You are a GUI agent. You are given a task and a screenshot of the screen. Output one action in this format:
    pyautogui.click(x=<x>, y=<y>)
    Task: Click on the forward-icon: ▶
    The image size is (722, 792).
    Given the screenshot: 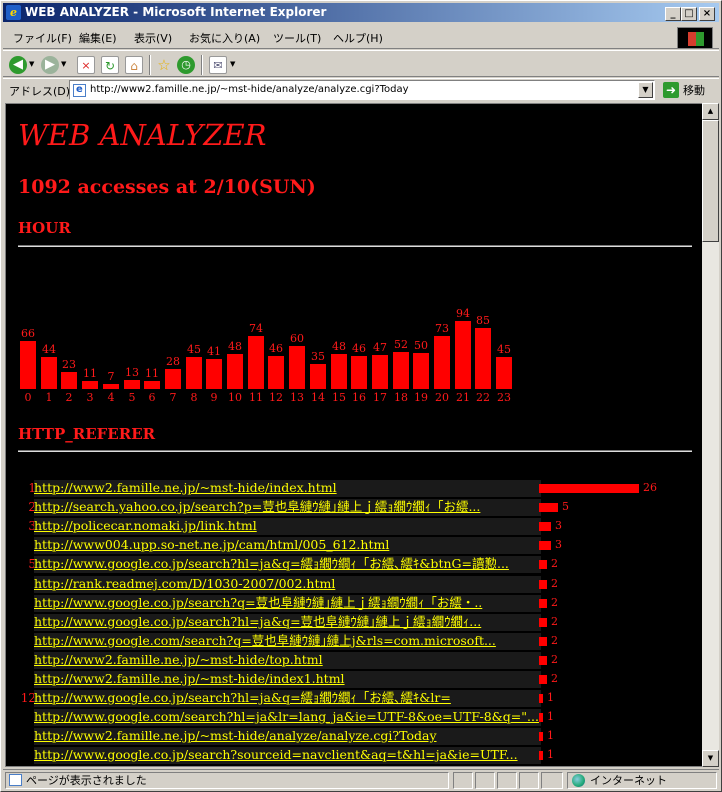 What is the action you would take?
    pyautogui.click(x=50, y=65)
    